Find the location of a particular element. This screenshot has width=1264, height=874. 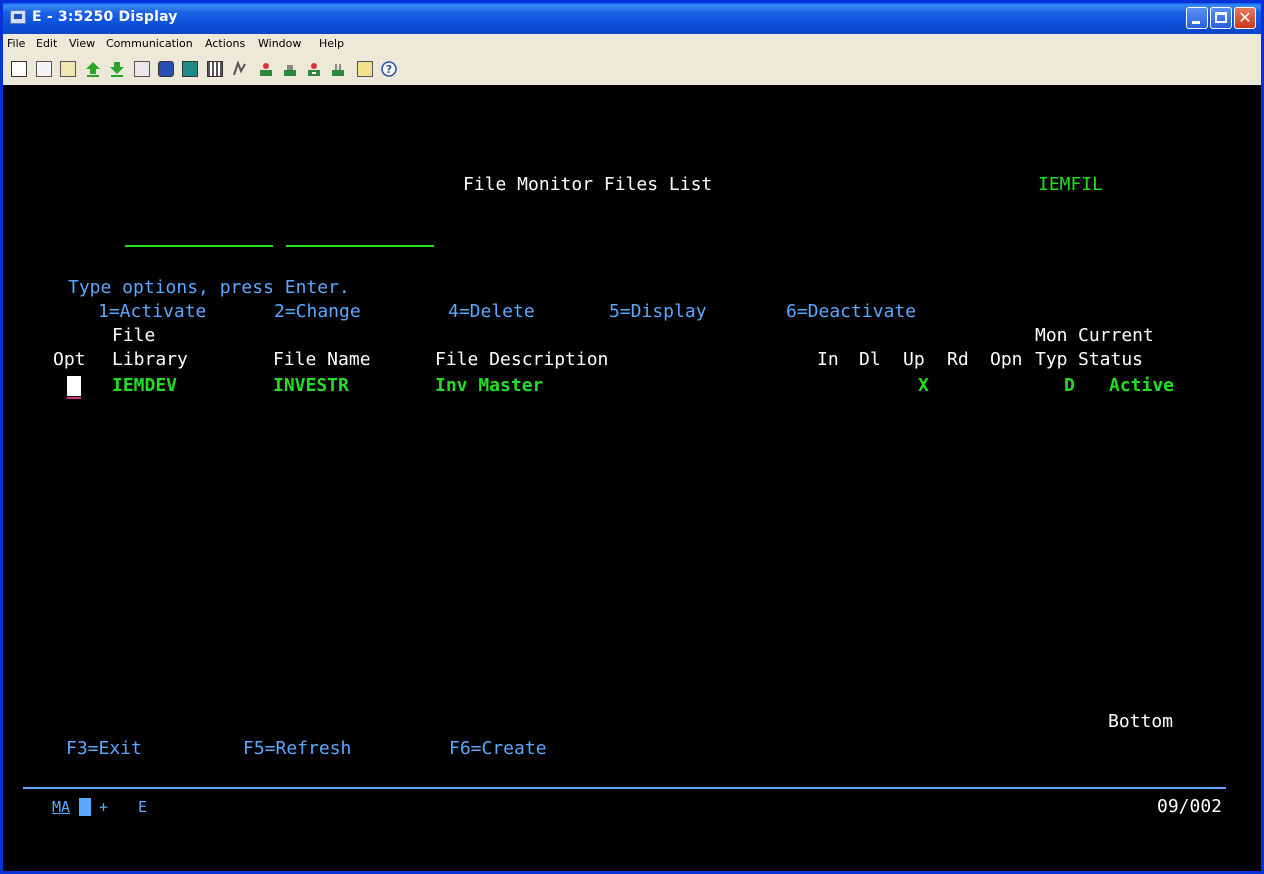

connect-icon is located at coordinates (166, 69).